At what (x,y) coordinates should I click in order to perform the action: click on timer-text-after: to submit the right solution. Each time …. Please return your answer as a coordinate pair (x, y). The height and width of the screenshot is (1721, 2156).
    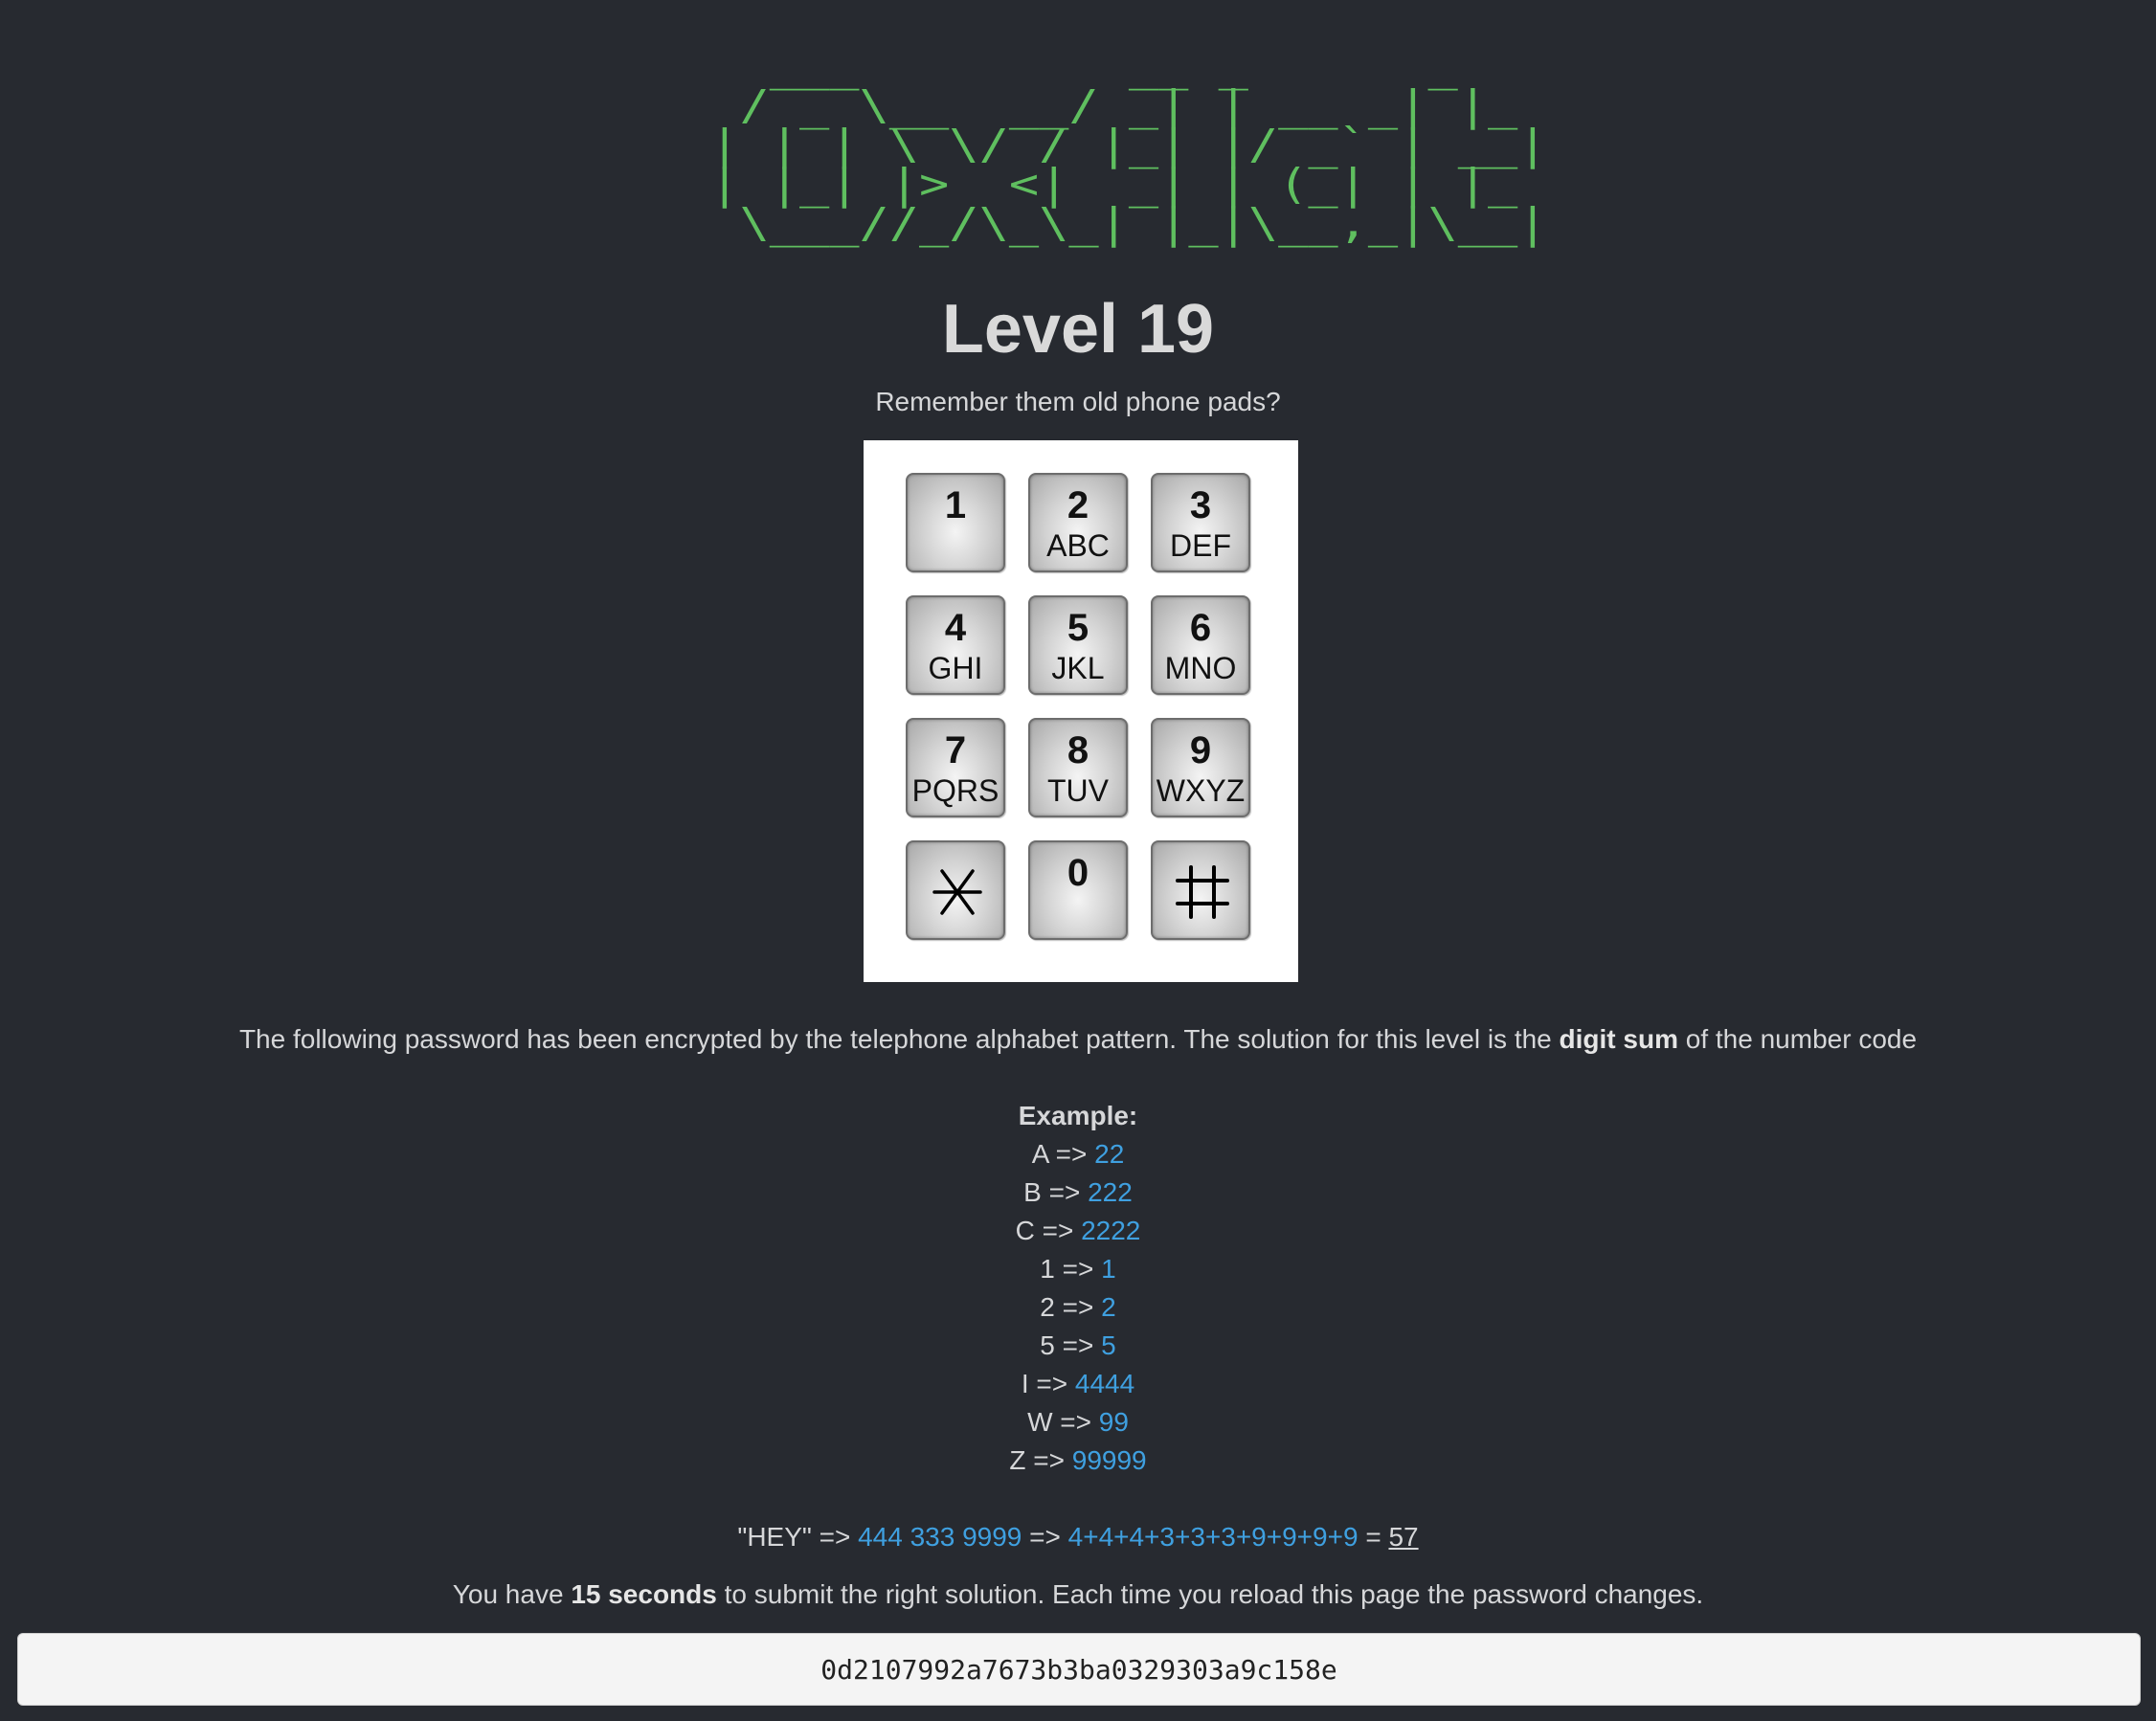
    Looking at the image, I should click on (1210, 1594).